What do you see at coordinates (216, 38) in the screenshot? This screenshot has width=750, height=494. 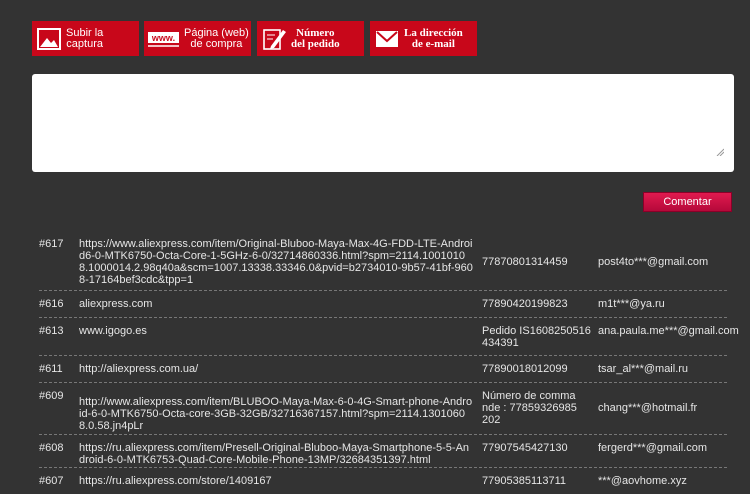 I see `purchase-page-label: Página (web) de compra` at bounding box center [216, 38].